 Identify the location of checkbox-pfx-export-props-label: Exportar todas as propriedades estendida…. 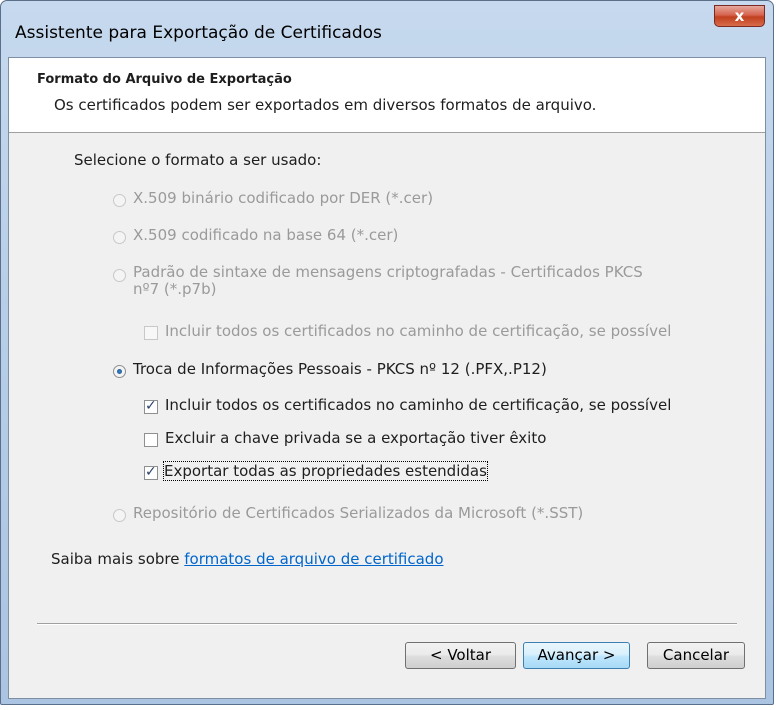
(325, 471).